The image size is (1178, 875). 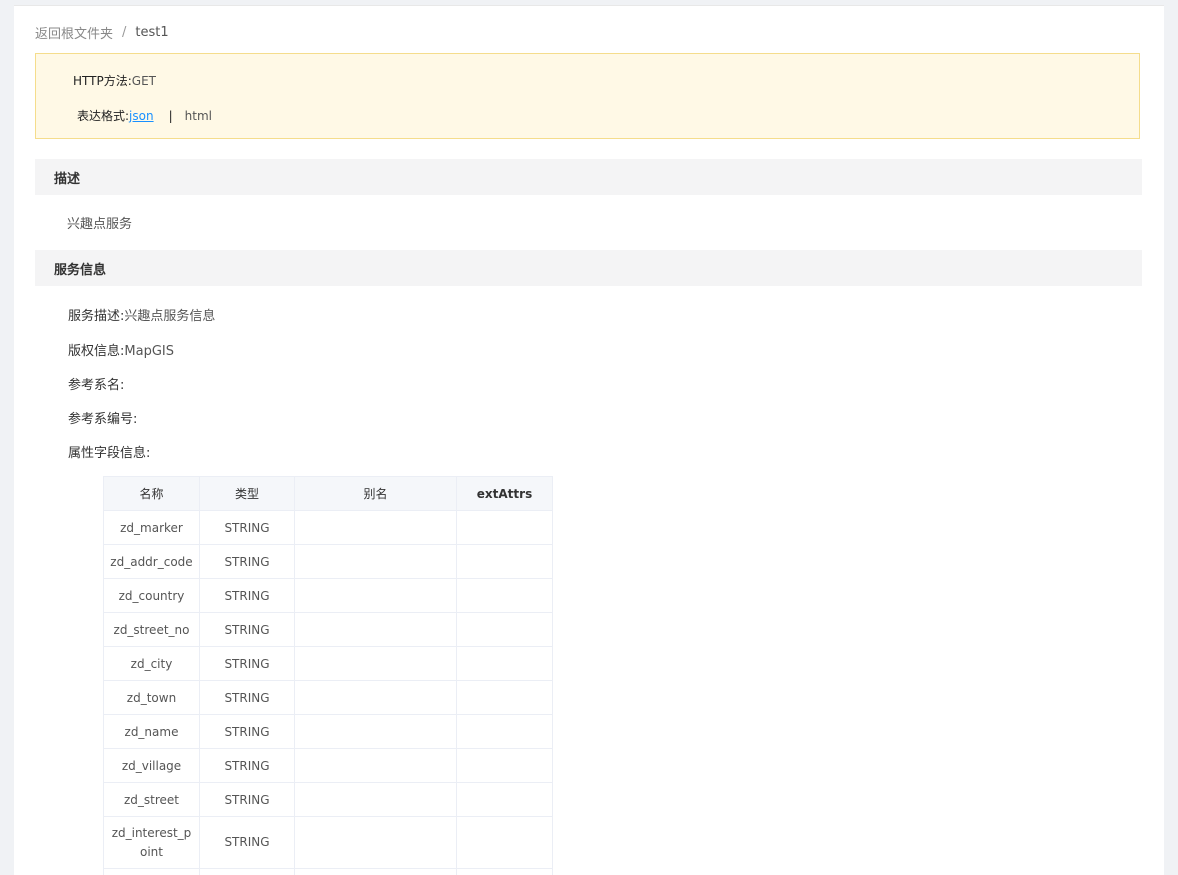 What do you see at coordinates (151, 663) in the screenshot?
I see `cell-name: zd_city` at bounding box center [151, 663].